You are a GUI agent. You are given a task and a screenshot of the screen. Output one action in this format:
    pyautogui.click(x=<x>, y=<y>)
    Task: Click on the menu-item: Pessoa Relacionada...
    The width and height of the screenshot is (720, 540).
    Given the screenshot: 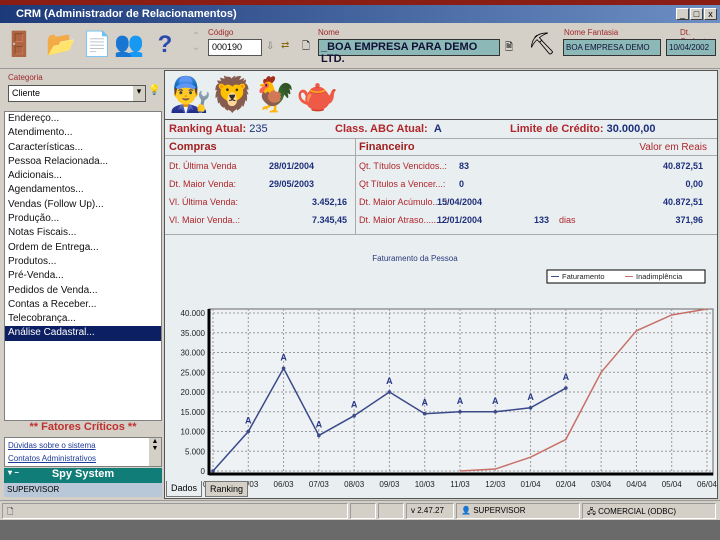 What is the action you would take?
    pyautogui.click(x=83, y=162)
    